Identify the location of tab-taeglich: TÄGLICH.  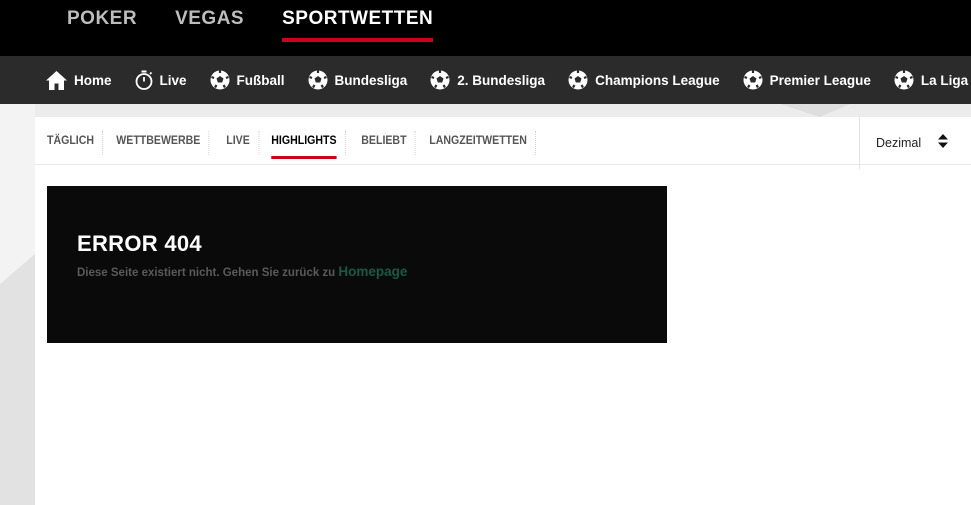
(75, 143).